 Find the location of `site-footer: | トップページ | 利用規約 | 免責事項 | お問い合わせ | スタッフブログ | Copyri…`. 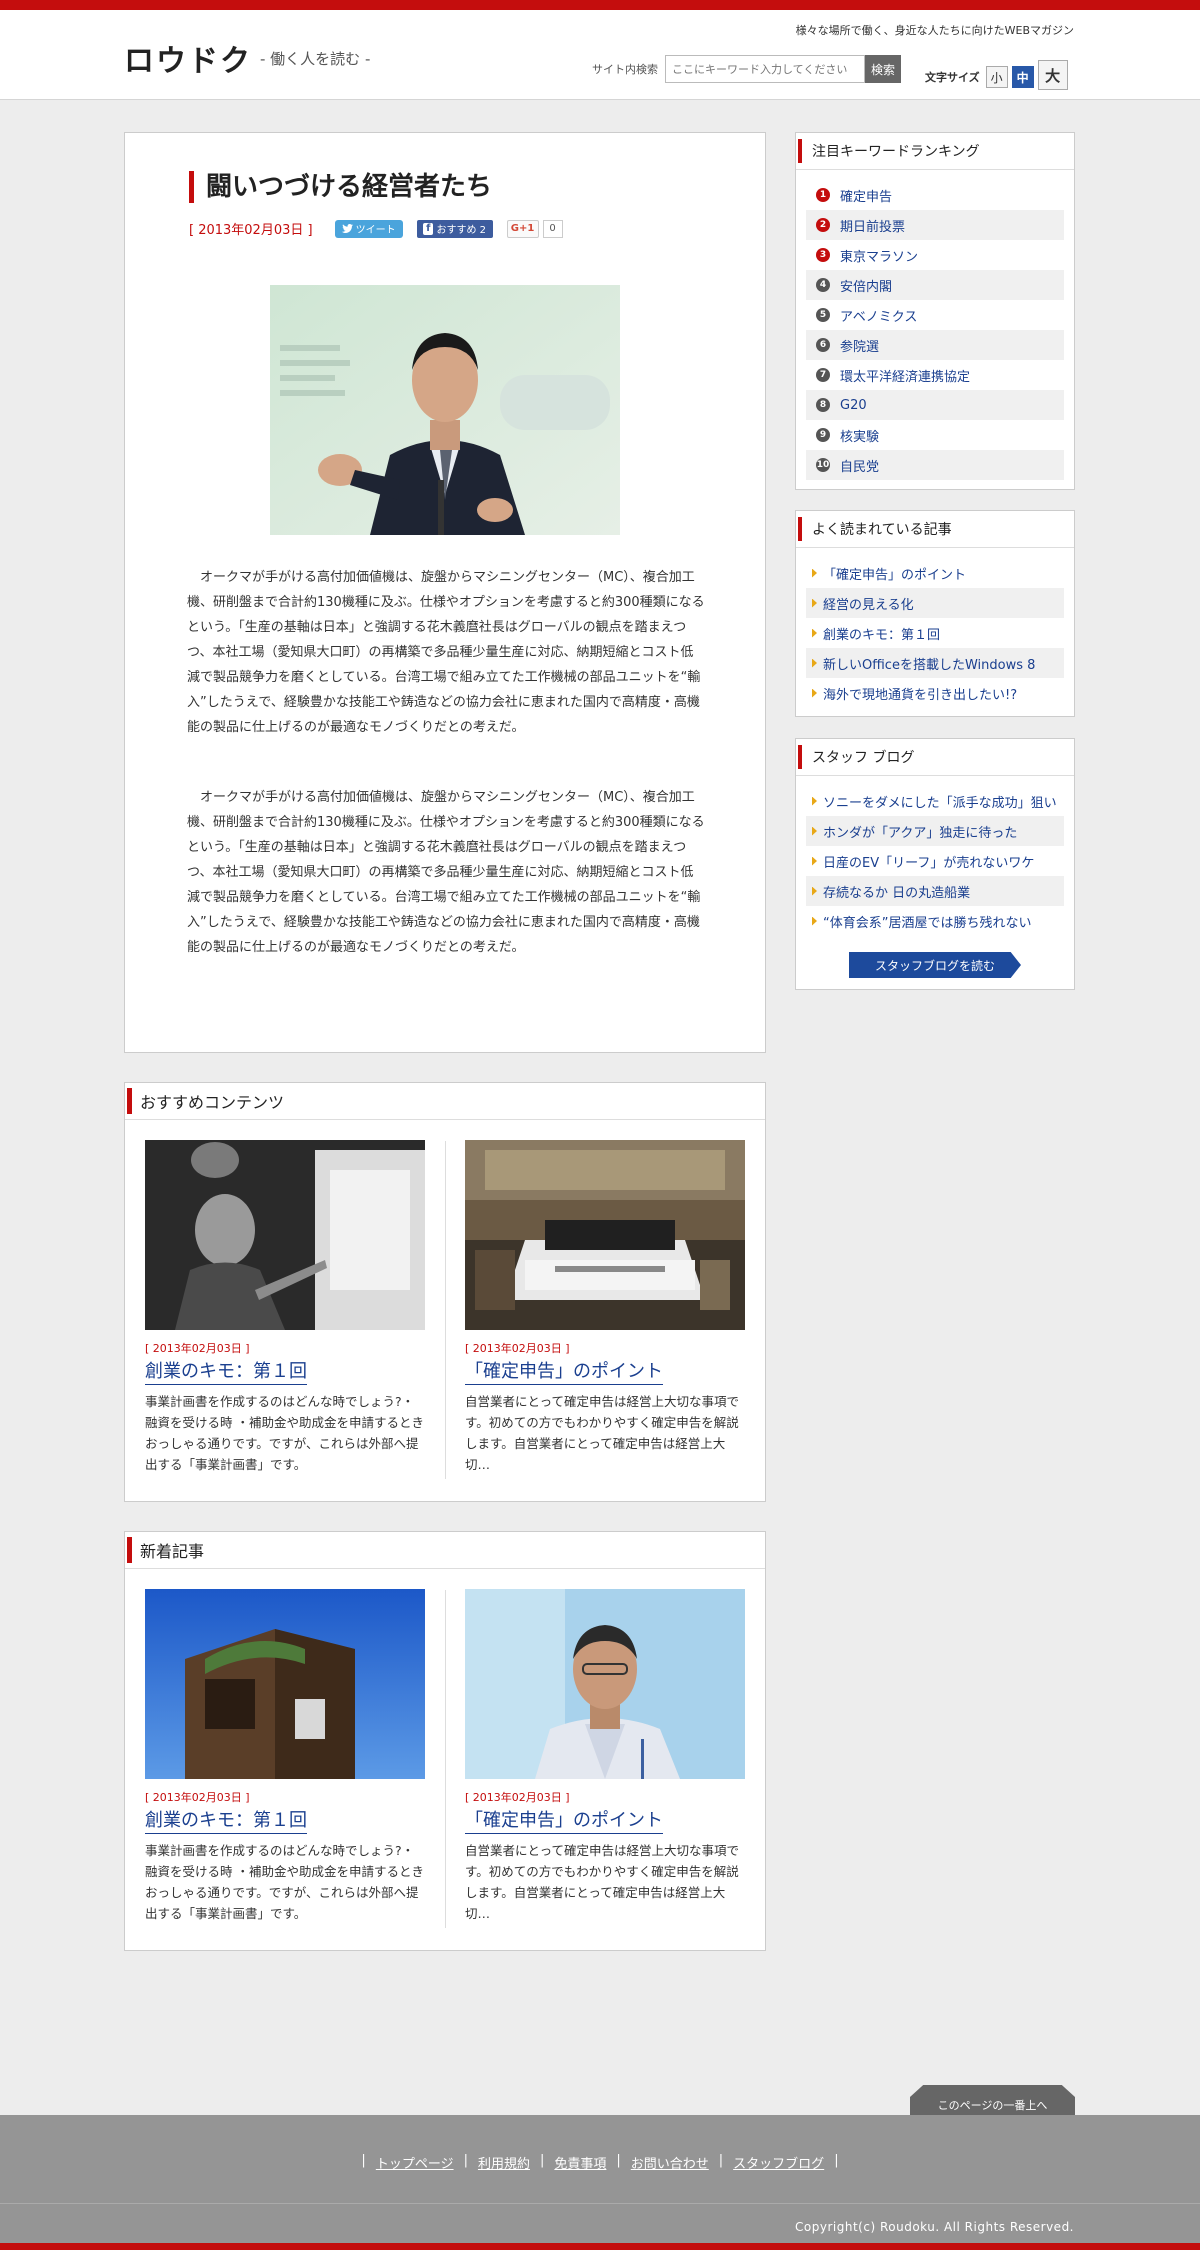

site-footer: | トップページ | 利用規約 | 免責事項 | お問い合わせ | スタッフブログ | Copyri… is located at coordinates (600, 2182).